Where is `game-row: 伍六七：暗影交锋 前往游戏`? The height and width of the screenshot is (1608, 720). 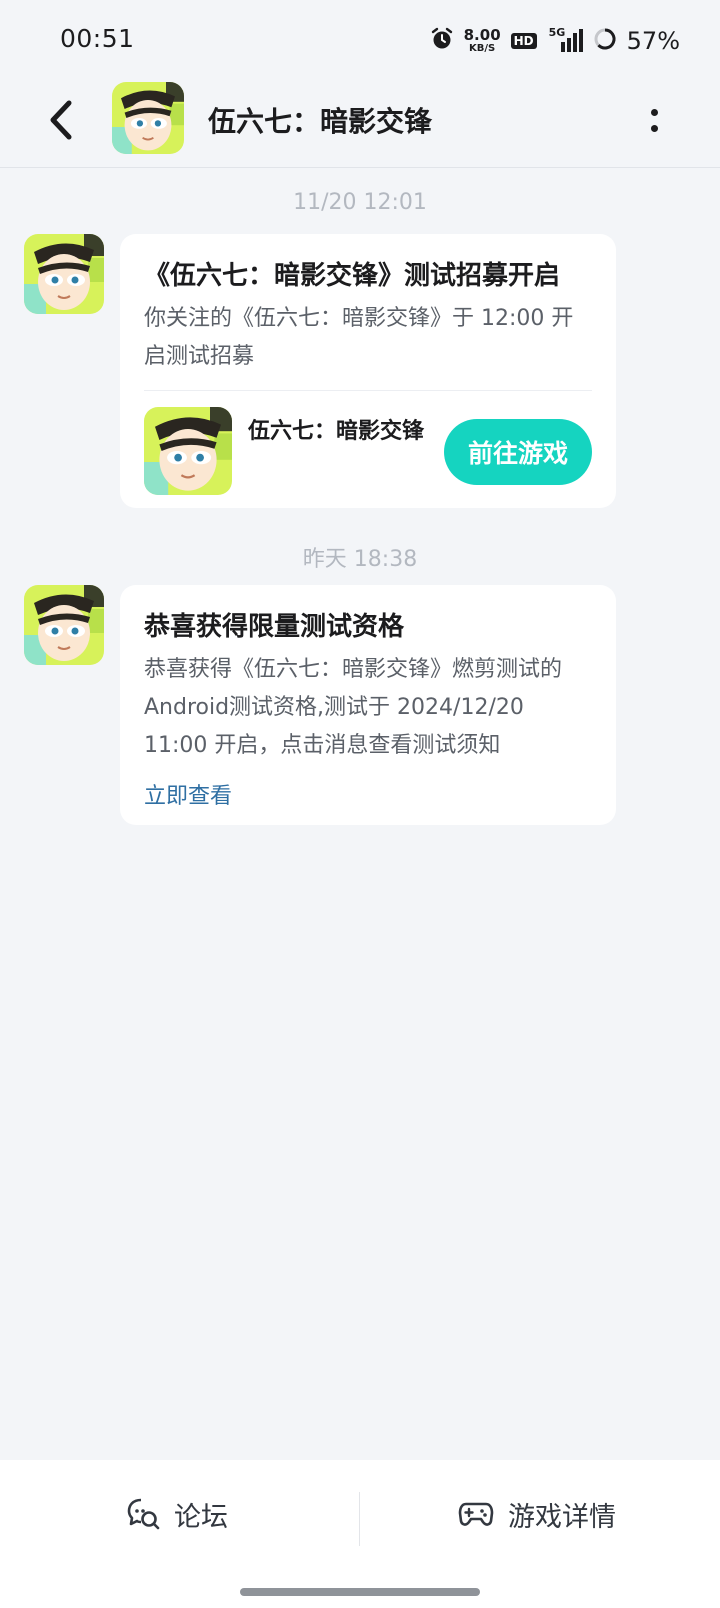 game-row: 伍六七：暗影交锋 前往游戏 is located at coordinates (368, 455).